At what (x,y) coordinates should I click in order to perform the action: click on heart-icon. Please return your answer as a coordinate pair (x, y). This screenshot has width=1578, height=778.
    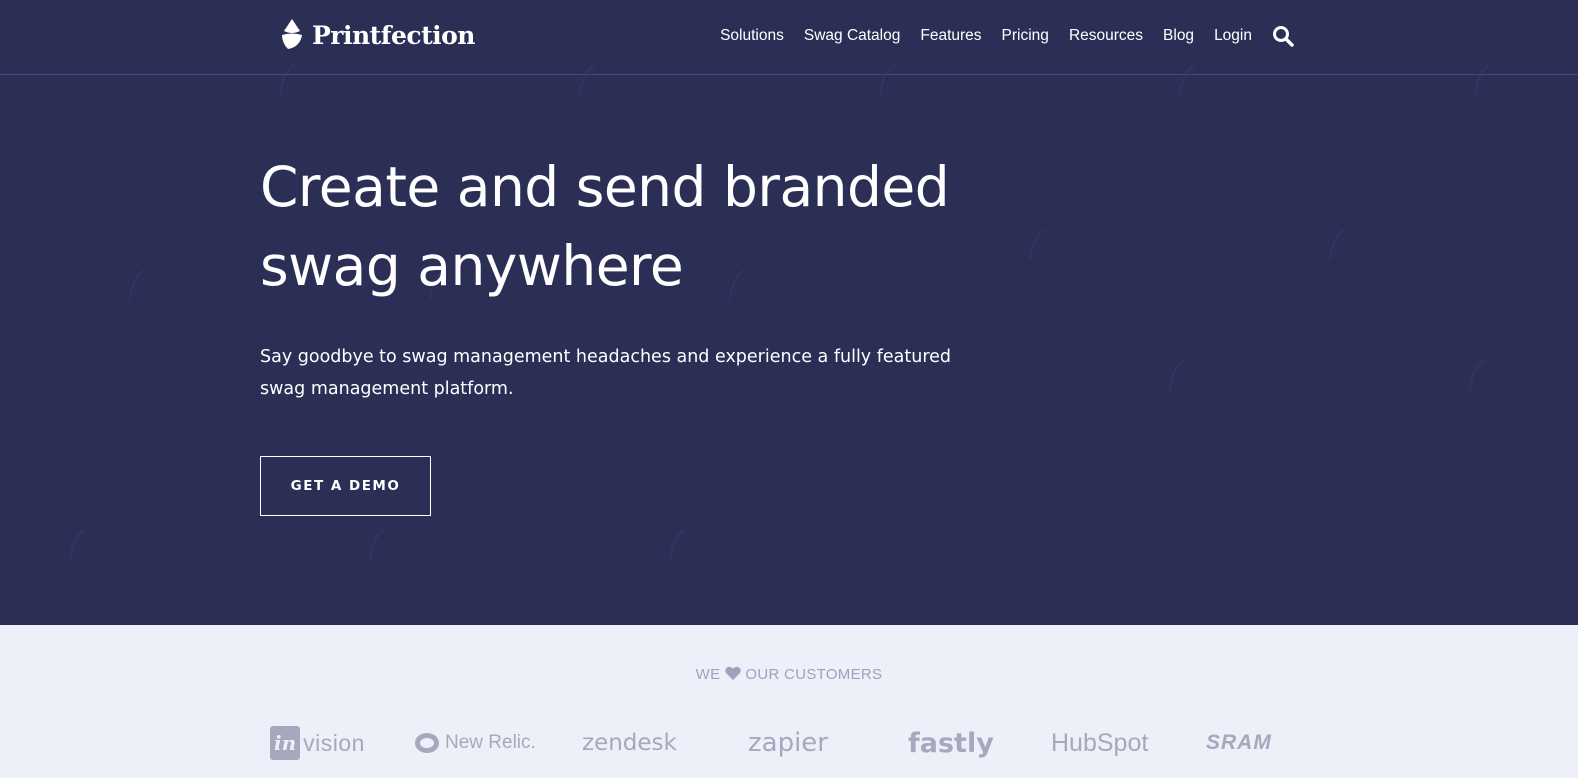
    Looking at the image, I should click on (733, 673).